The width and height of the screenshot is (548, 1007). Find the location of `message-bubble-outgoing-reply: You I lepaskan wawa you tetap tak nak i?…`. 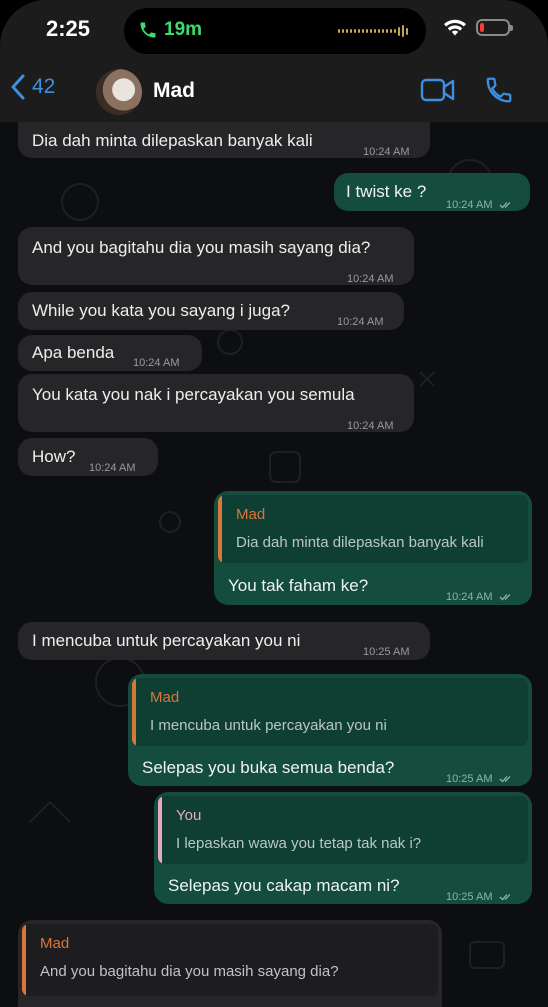

message-bubble-outgoing-reply: You I lepaskan wawa you tetap tak nak i?… is located at coordinates (343, 848).